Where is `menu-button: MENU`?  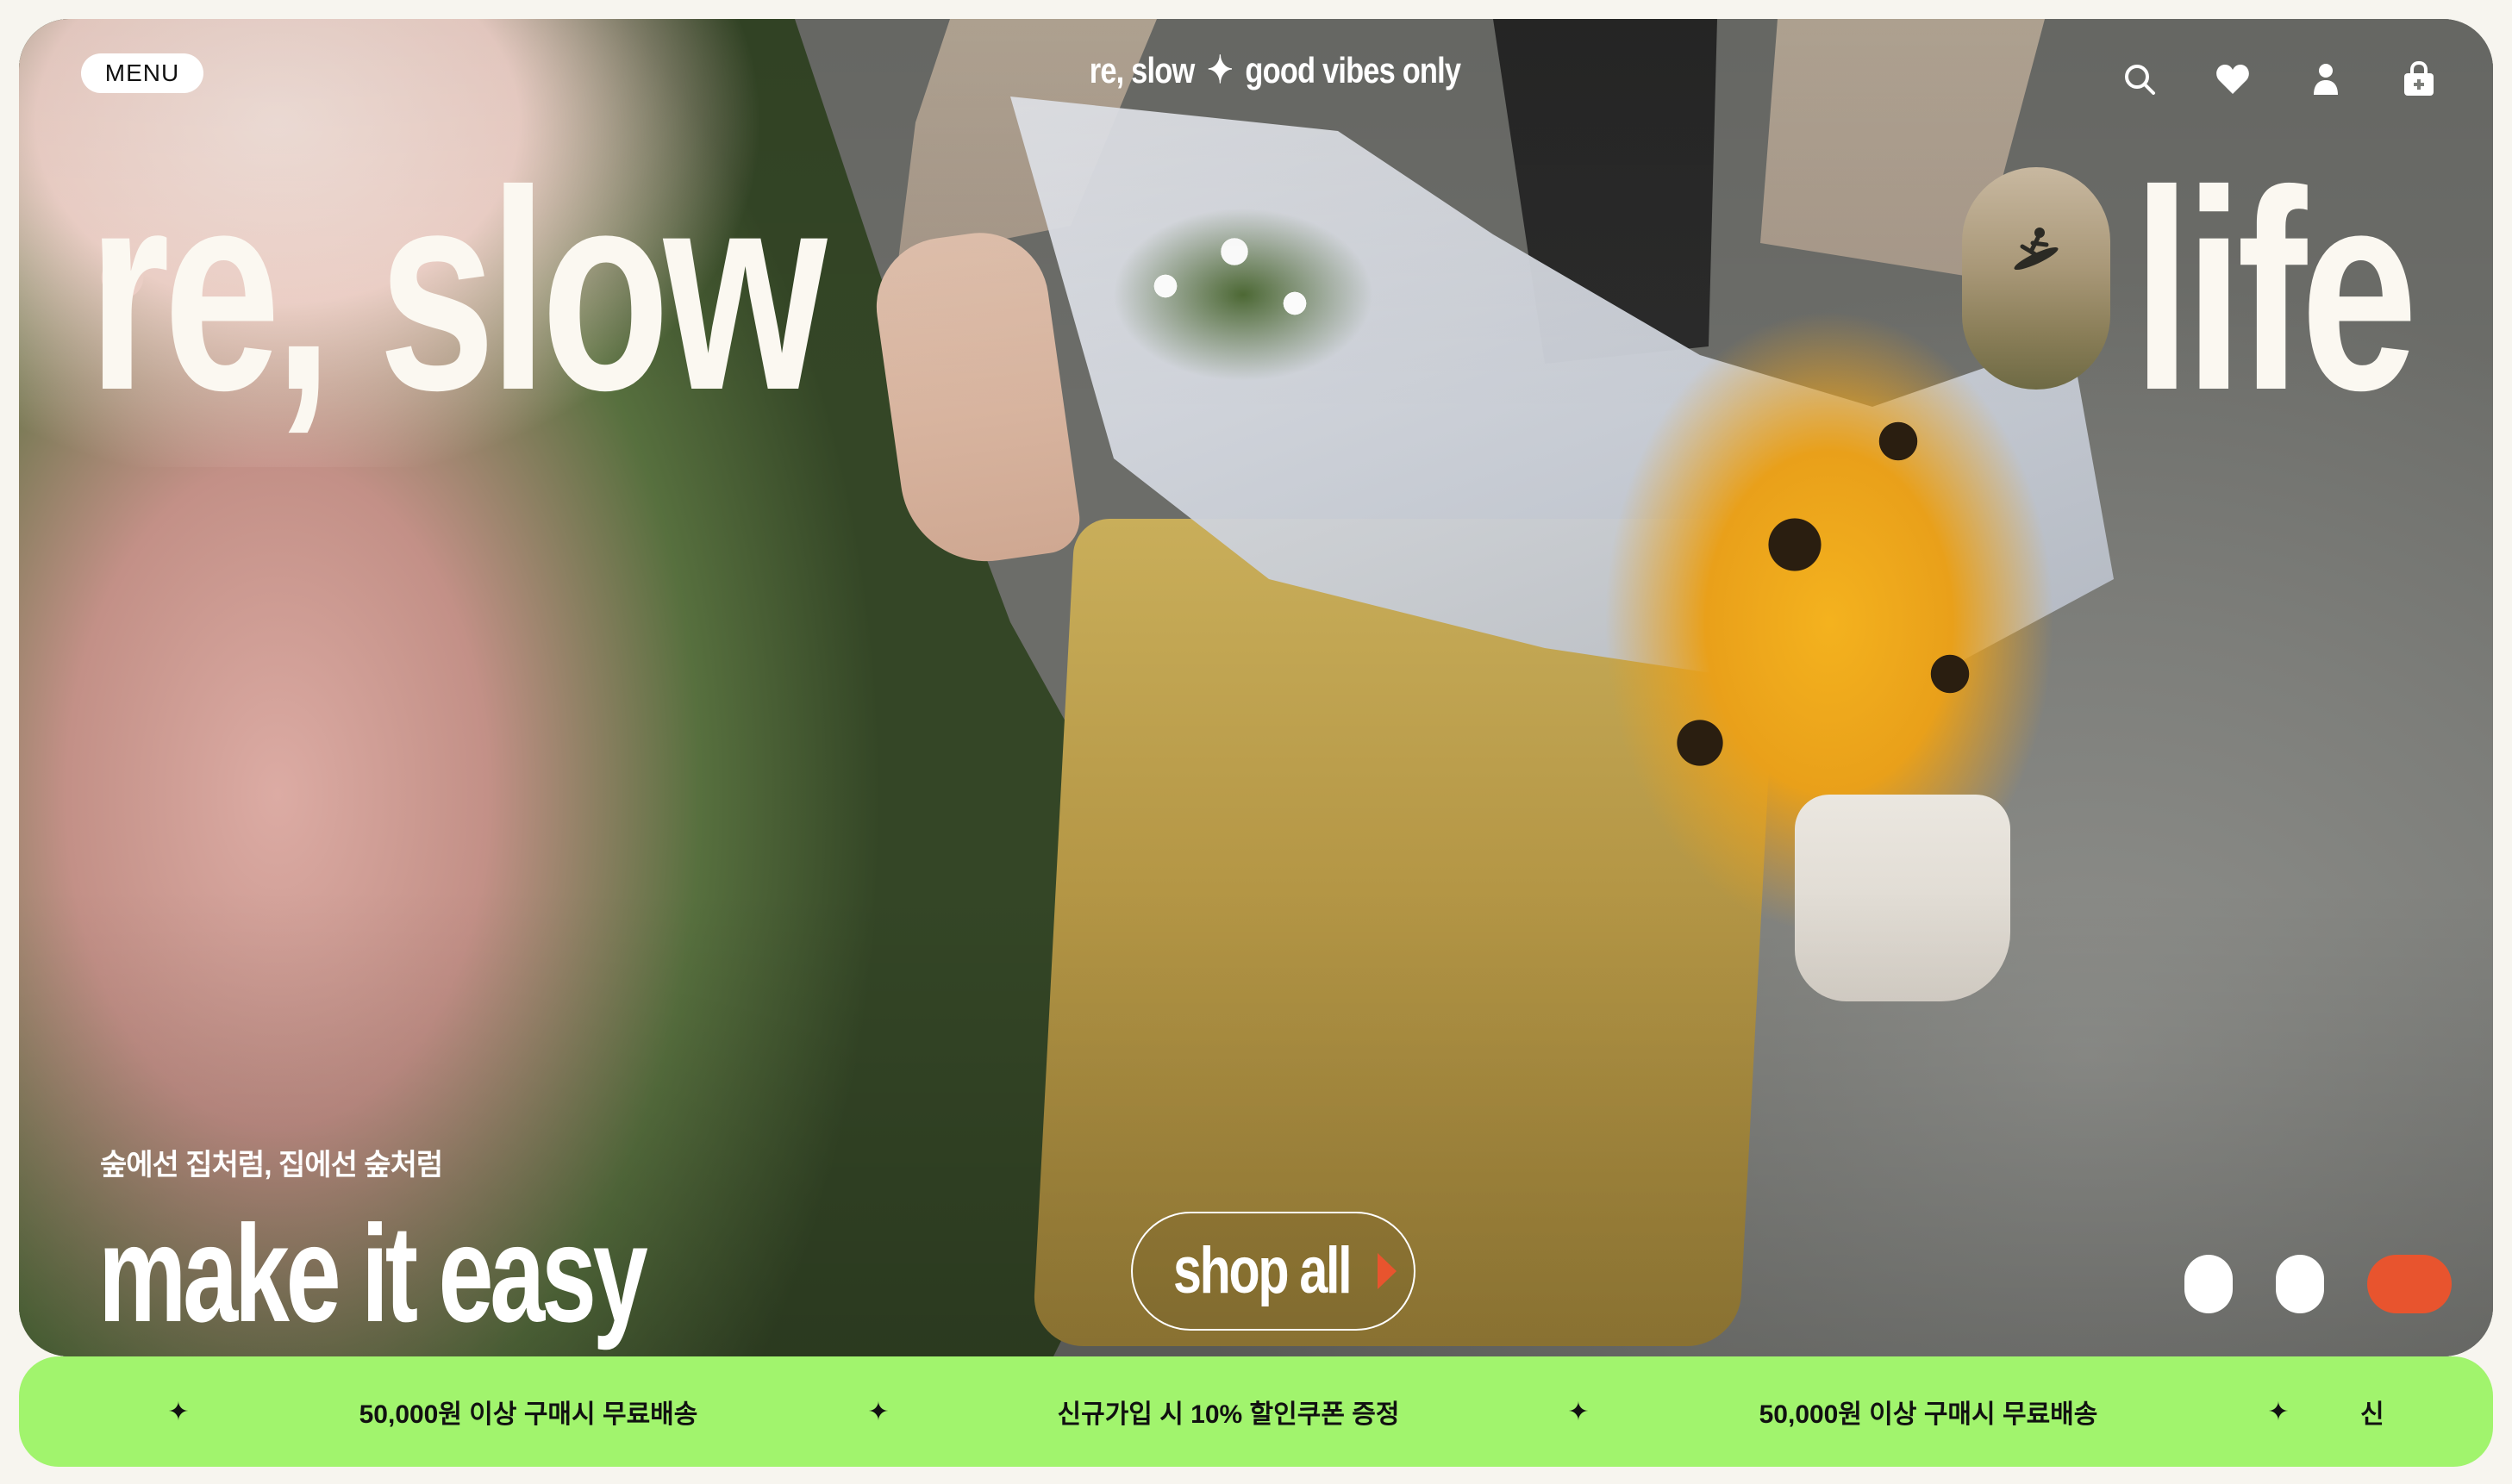 menu-button: MENU is located at coordinates (142, 73).